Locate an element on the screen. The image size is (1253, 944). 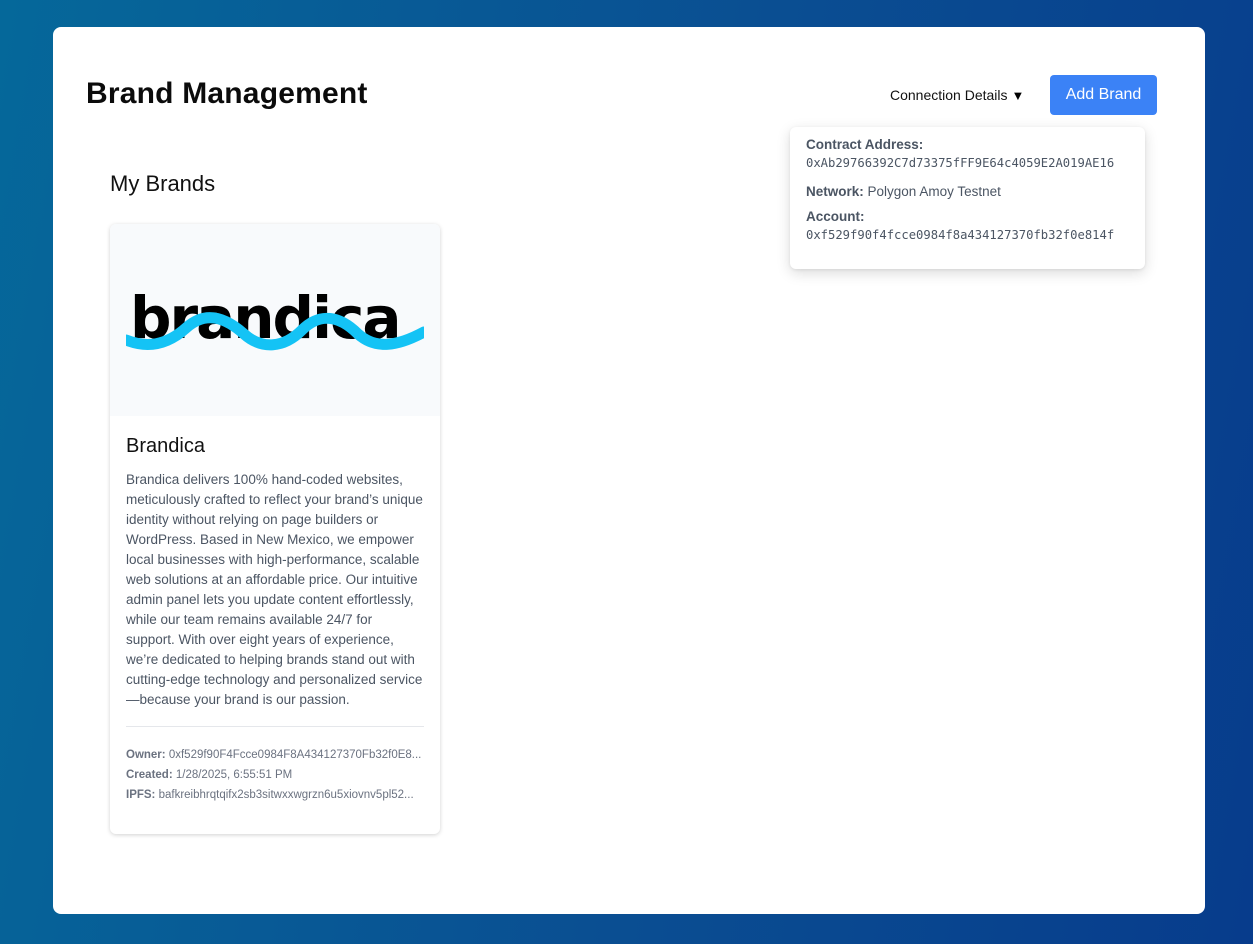
created-label: Created: is located at coordinates (149, 775).